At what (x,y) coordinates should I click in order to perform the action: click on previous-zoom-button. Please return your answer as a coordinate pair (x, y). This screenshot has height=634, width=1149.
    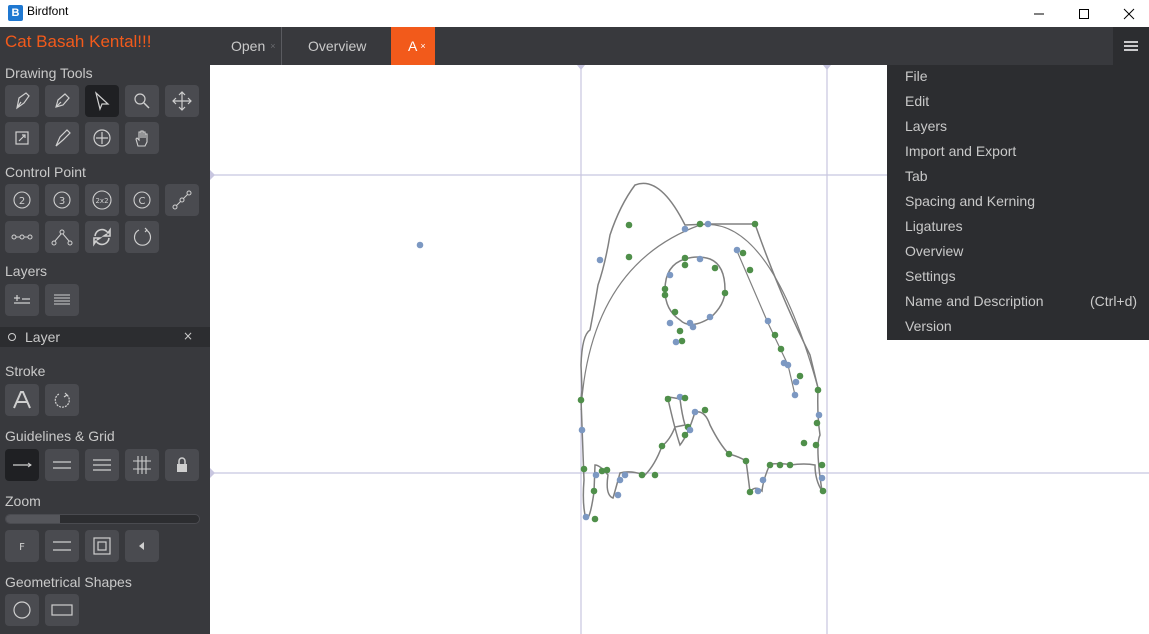
    Looking at the image, I should click on (142, 546).